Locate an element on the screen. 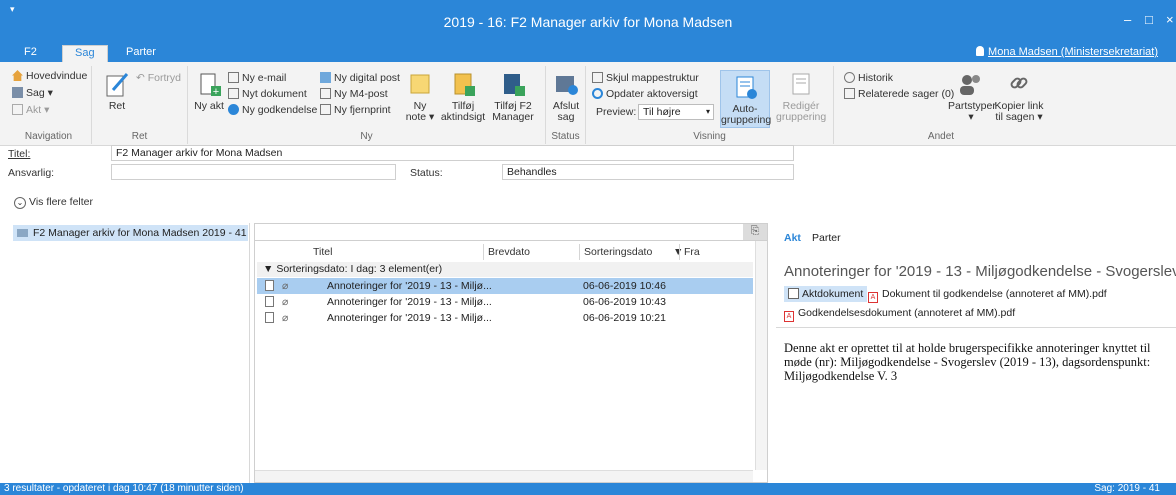  sag-menu-button: Sag ▾ is located at coordinates (32, 93).